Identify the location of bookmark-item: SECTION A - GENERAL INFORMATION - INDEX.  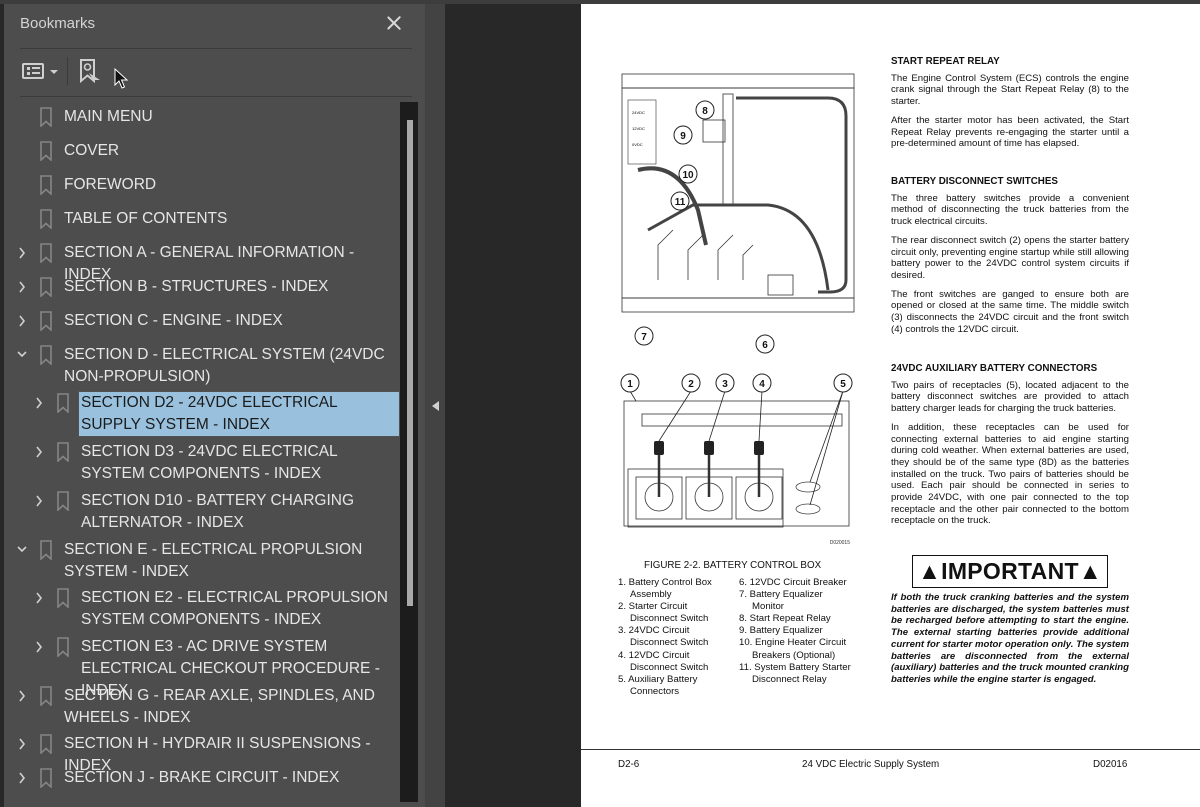
(202, 262).